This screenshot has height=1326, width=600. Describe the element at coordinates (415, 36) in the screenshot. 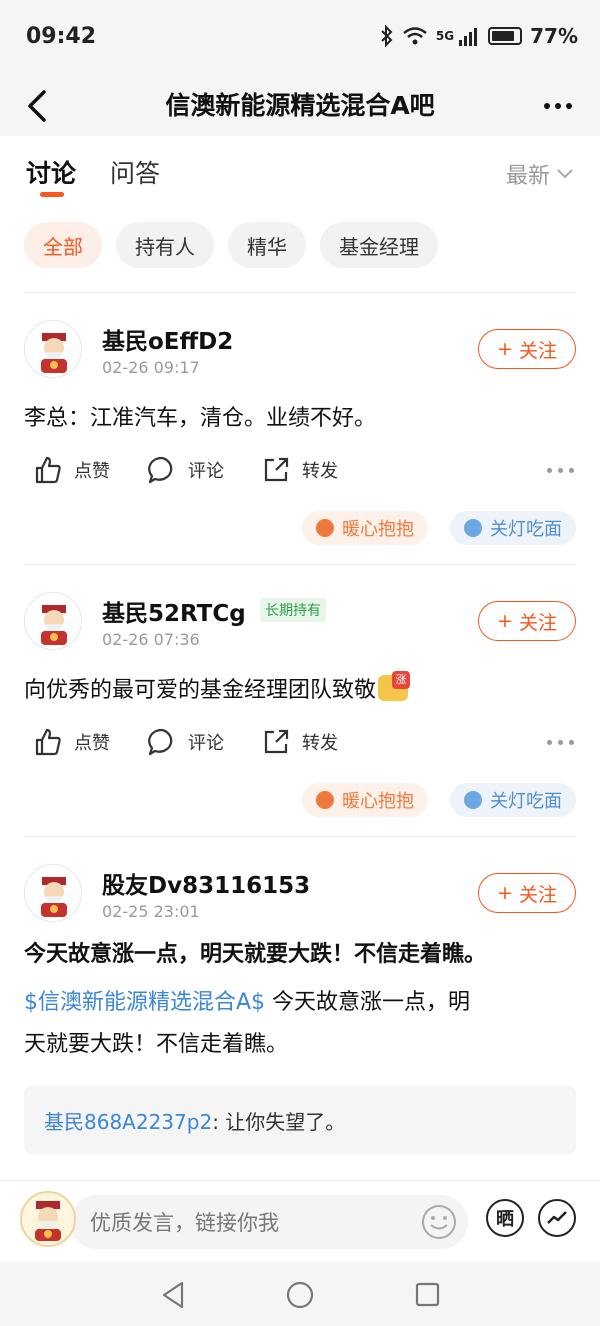

I see `wifi-icon` at that location.